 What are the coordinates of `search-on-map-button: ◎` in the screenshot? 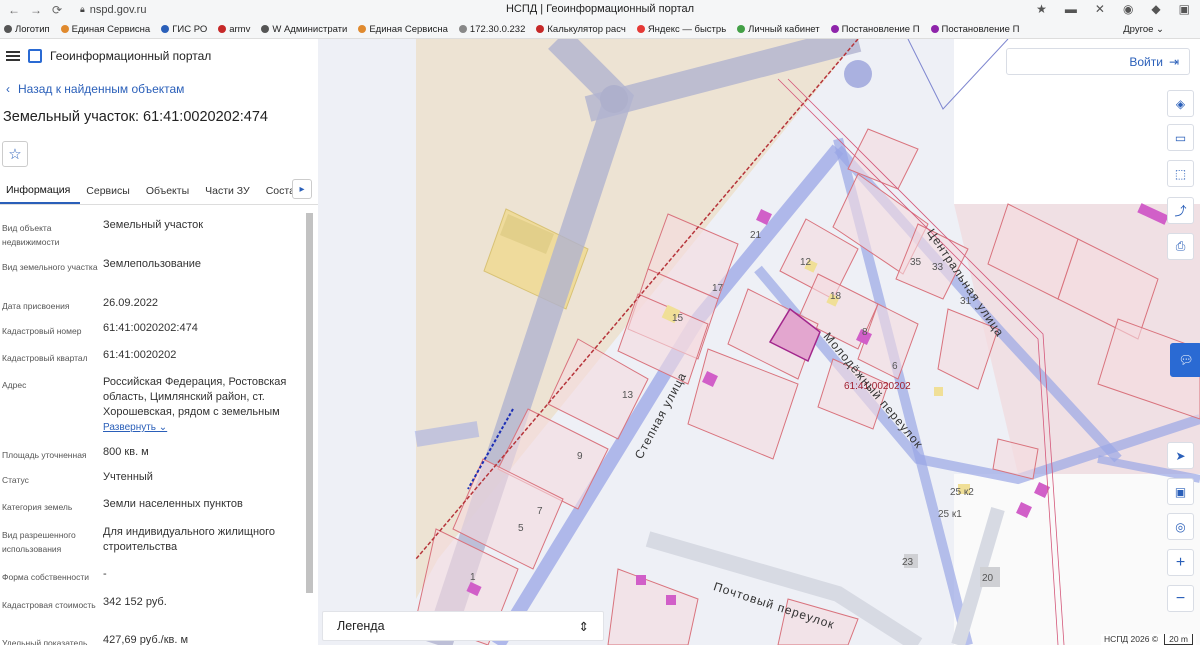 It's located at (1180, 526).